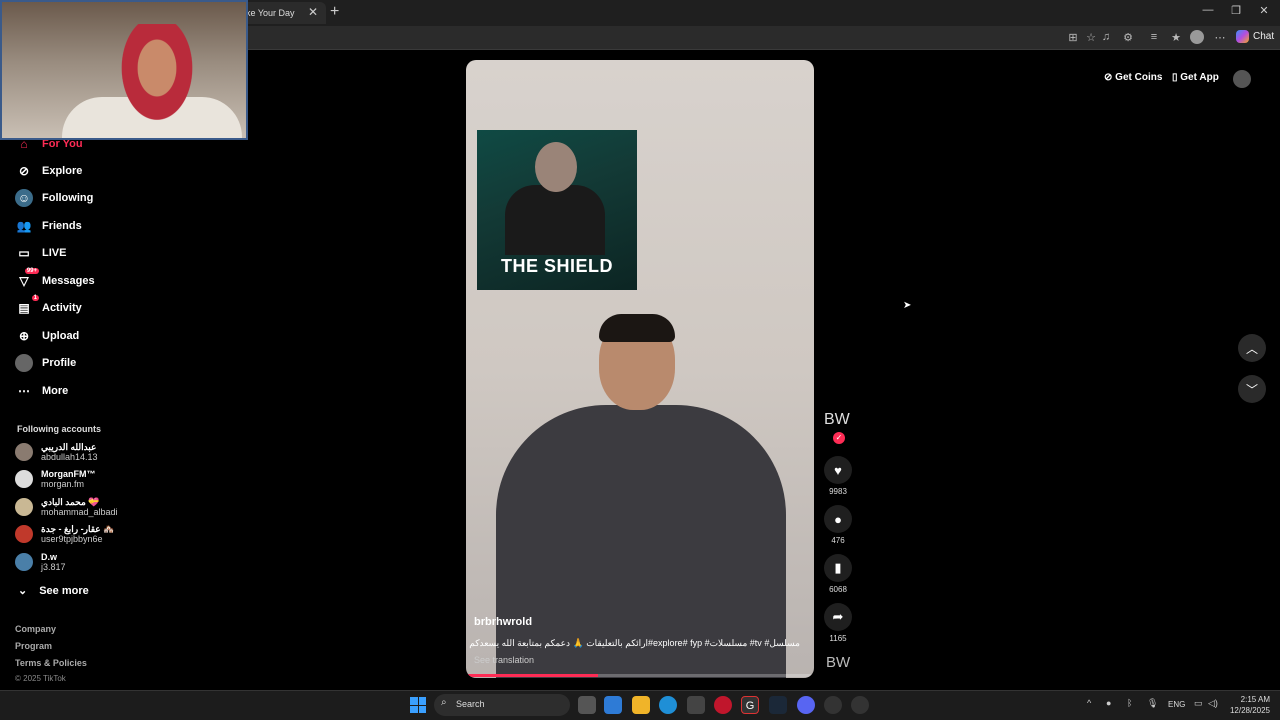 The width and height of the screenshot is (1280, 720). I want to click on messages-badge: 99+, so click(31, 271).